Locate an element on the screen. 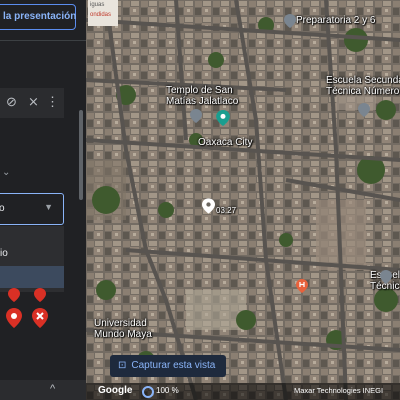 This screenshot has height=400, width=400. hide-visibility-icon: ⨯ is located at coordinates (33, 102).